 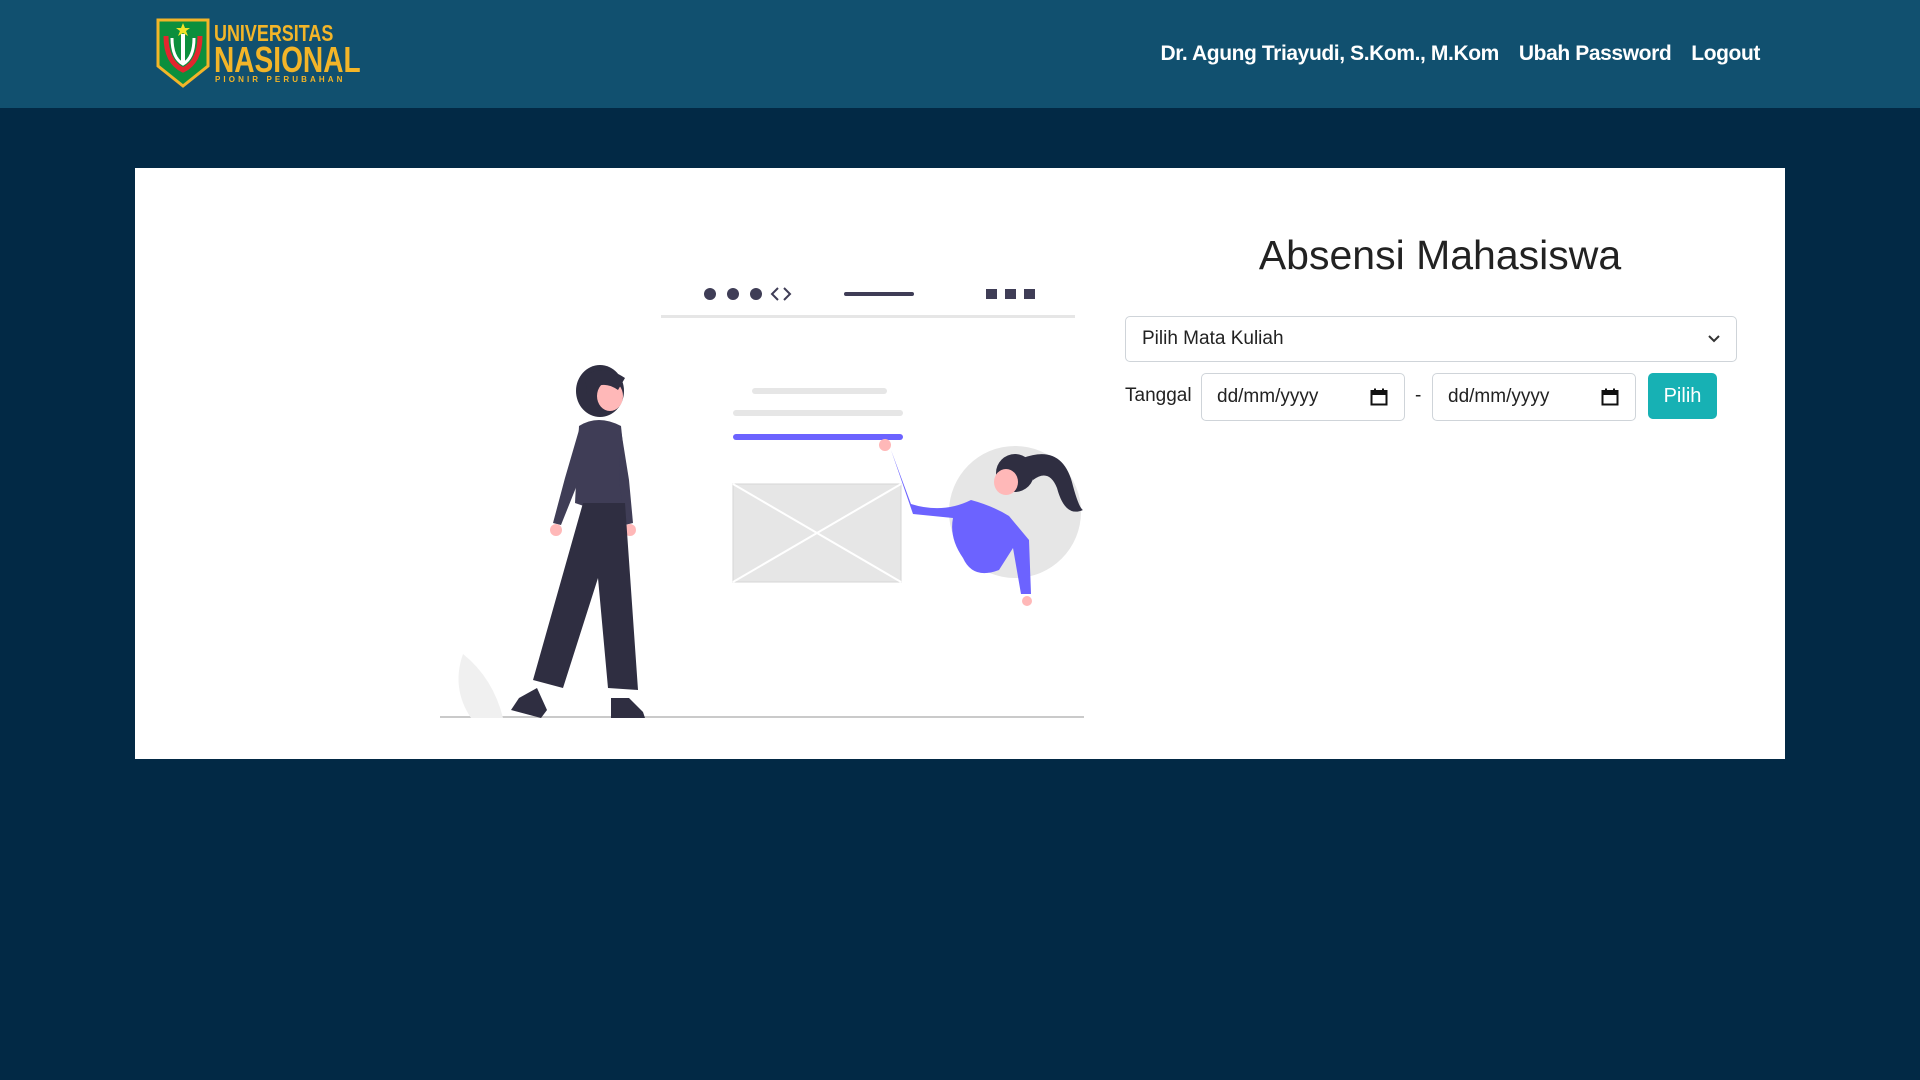 What do you see at coordinates (868, 302) in the screenshot?
I see `browser-bar-graphic` at bounding box center [868, 302].